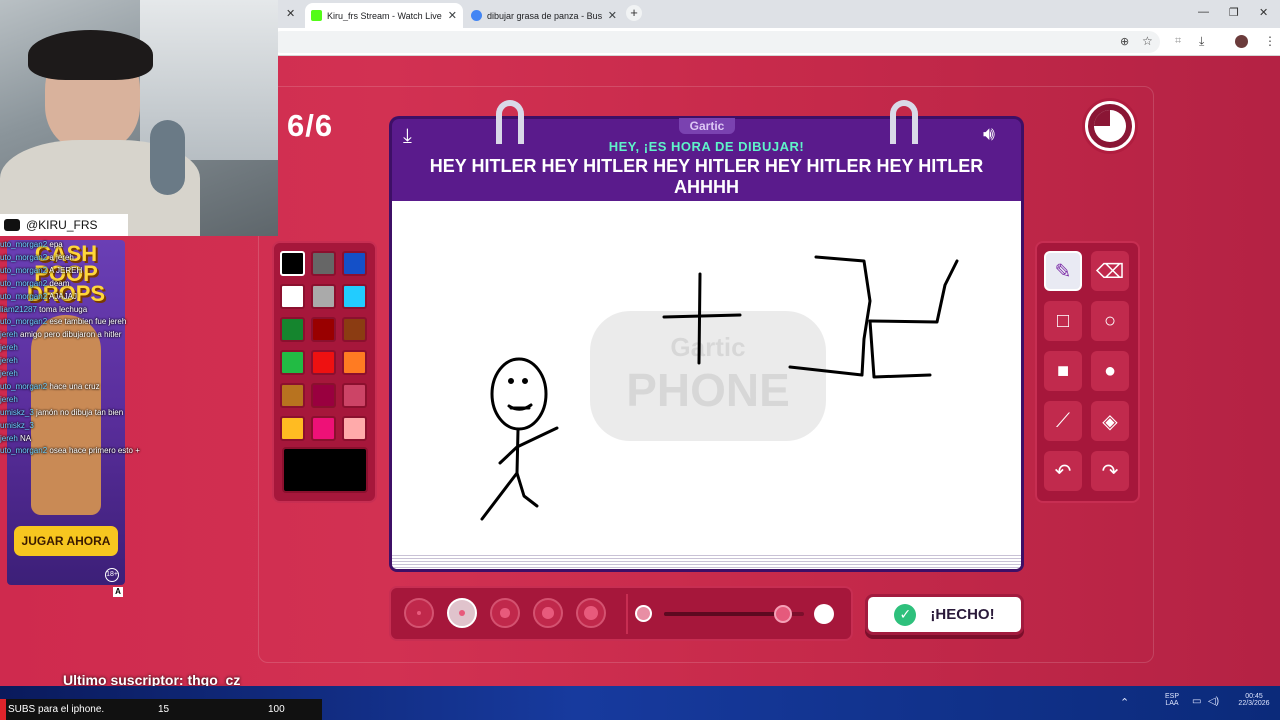 This screenshot has width=1280, height=720. Describe the element at coordinates (62, 309) in the screenshot. I see `chat-text: toma lechuga` at that location.